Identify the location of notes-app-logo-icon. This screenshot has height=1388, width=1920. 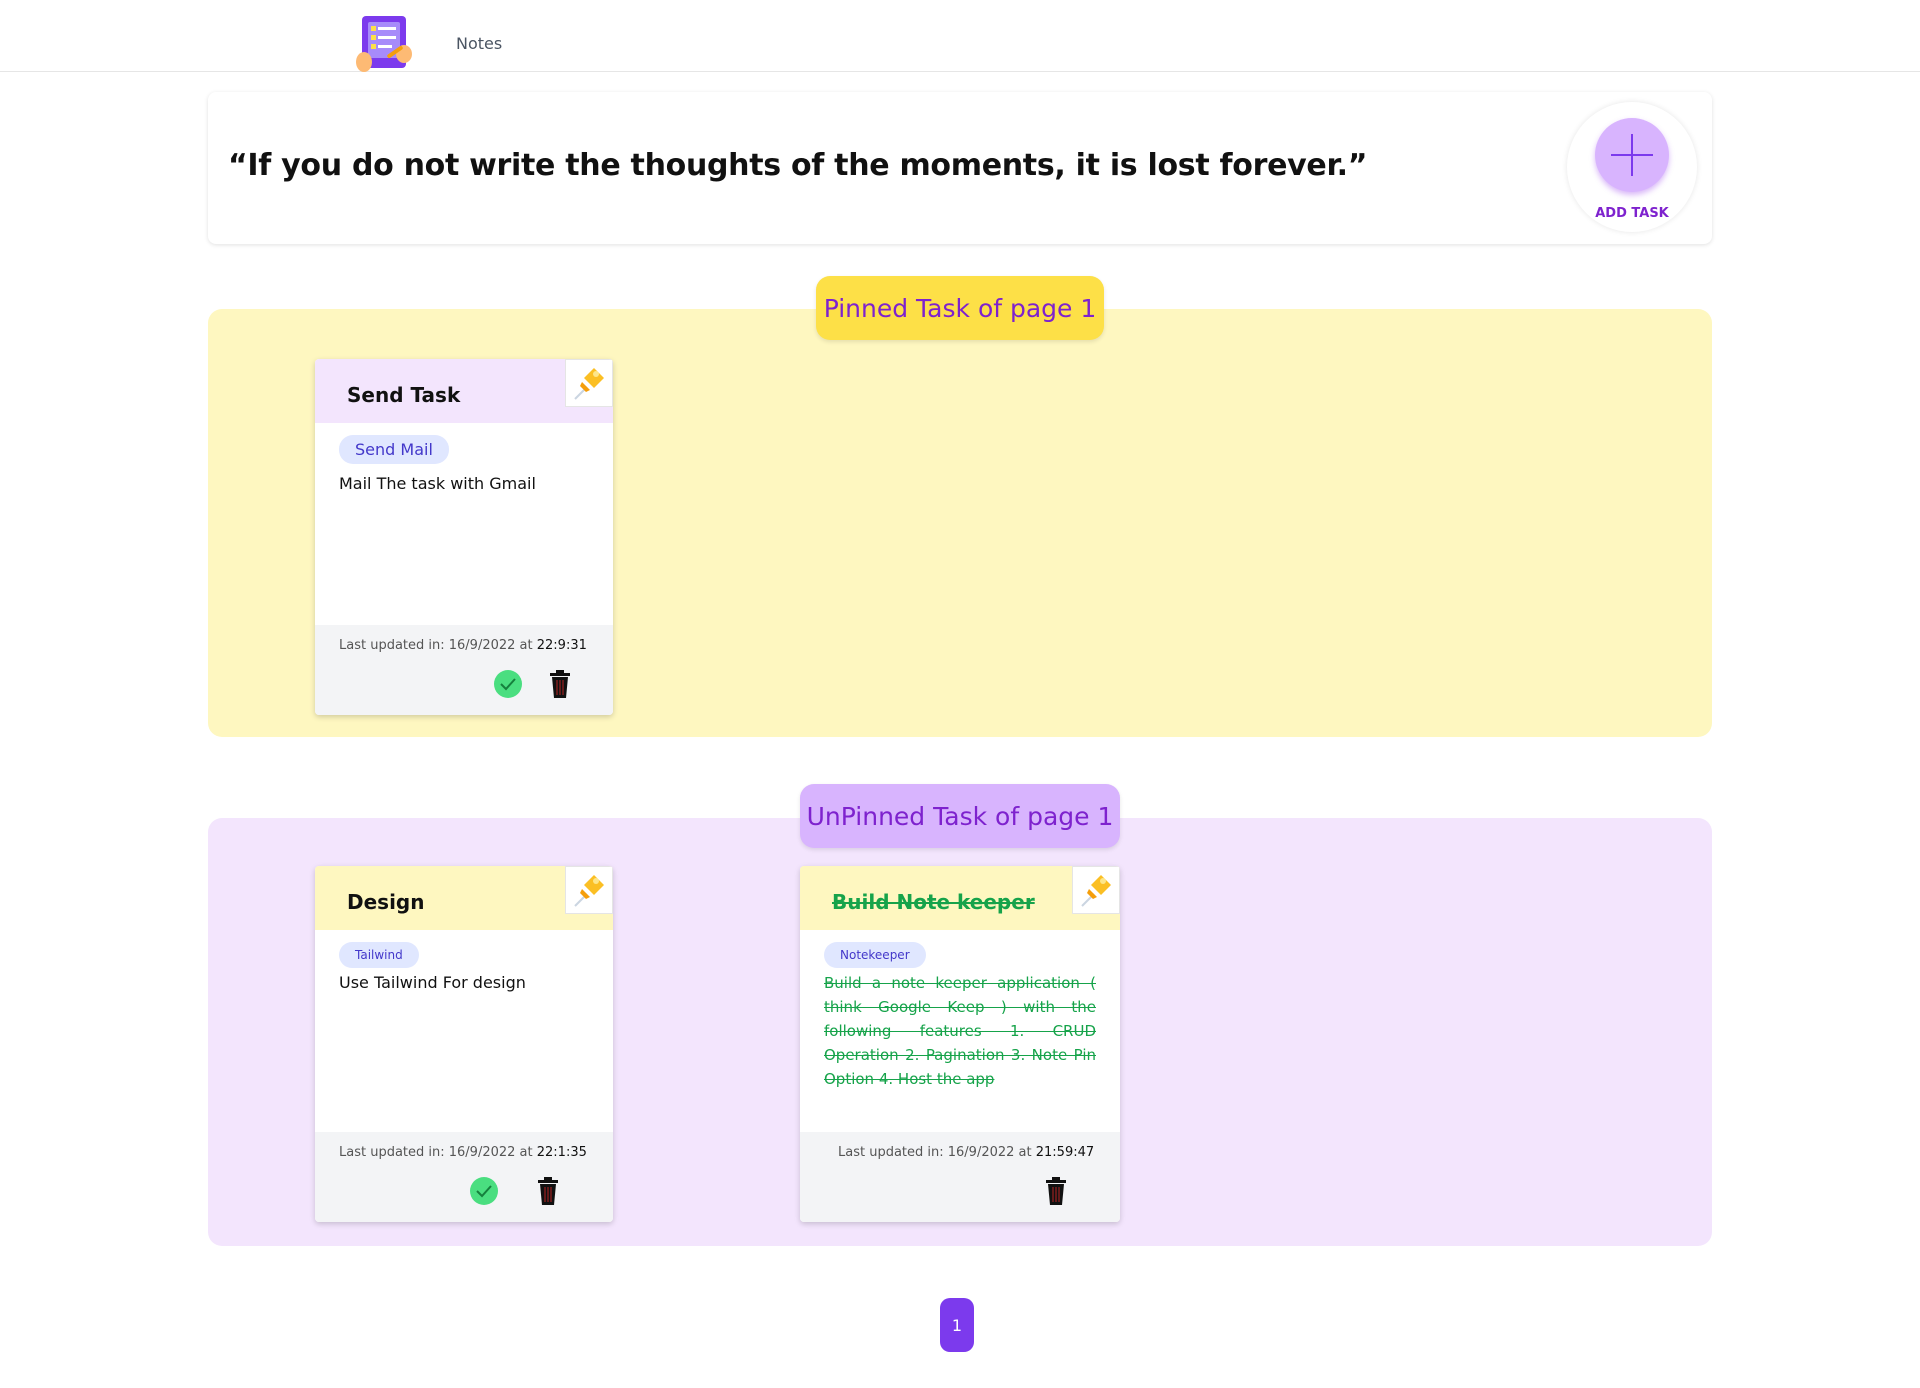
(385, 42).